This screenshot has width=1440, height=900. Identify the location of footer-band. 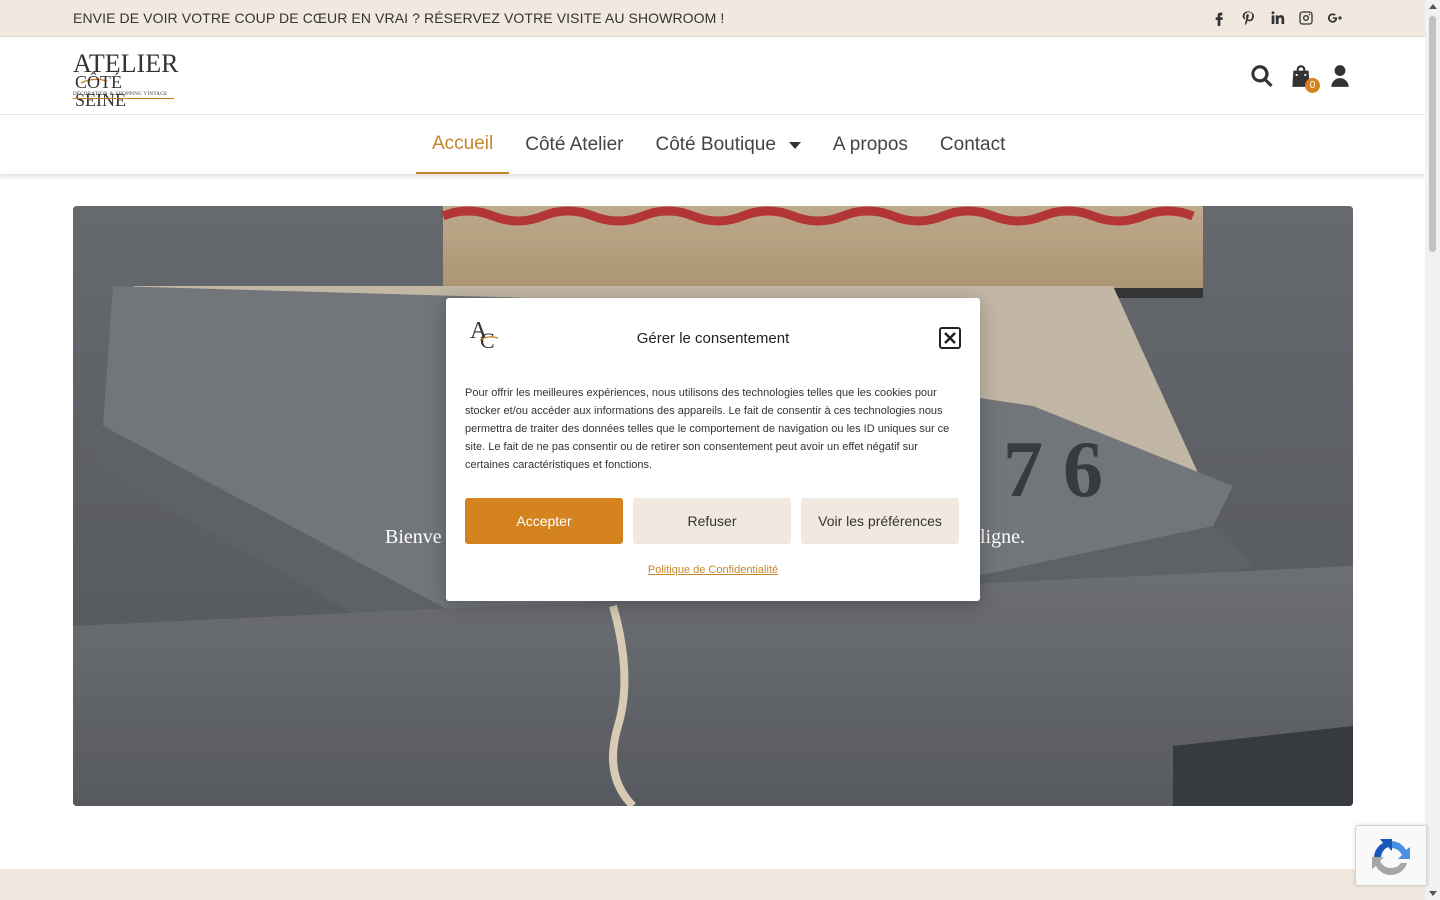
(712, 884).